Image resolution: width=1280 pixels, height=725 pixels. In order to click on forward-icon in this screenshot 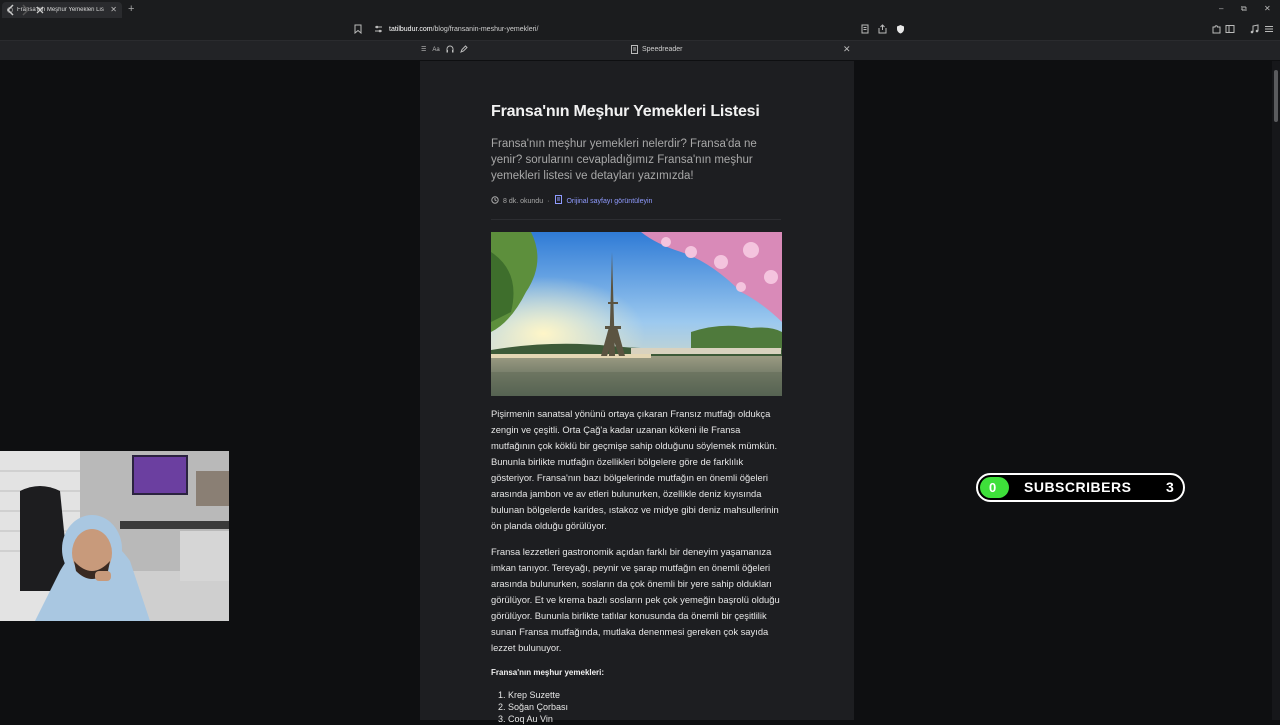, I will do `click(25, 12)`.